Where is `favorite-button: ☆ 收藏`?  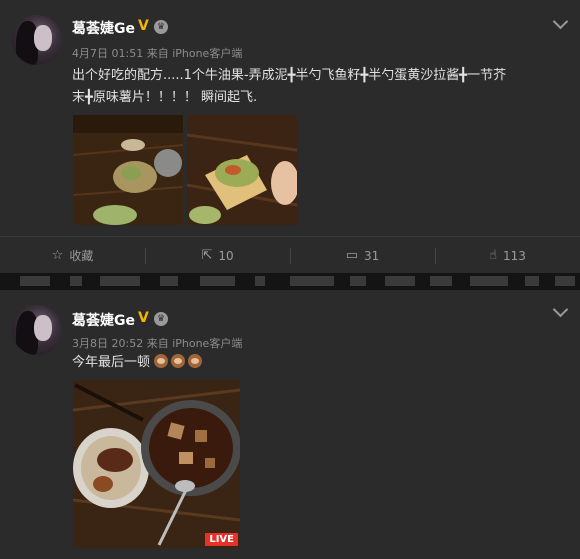 favorite-button: ☆ 收藏 is located at coordinates (72, 255).